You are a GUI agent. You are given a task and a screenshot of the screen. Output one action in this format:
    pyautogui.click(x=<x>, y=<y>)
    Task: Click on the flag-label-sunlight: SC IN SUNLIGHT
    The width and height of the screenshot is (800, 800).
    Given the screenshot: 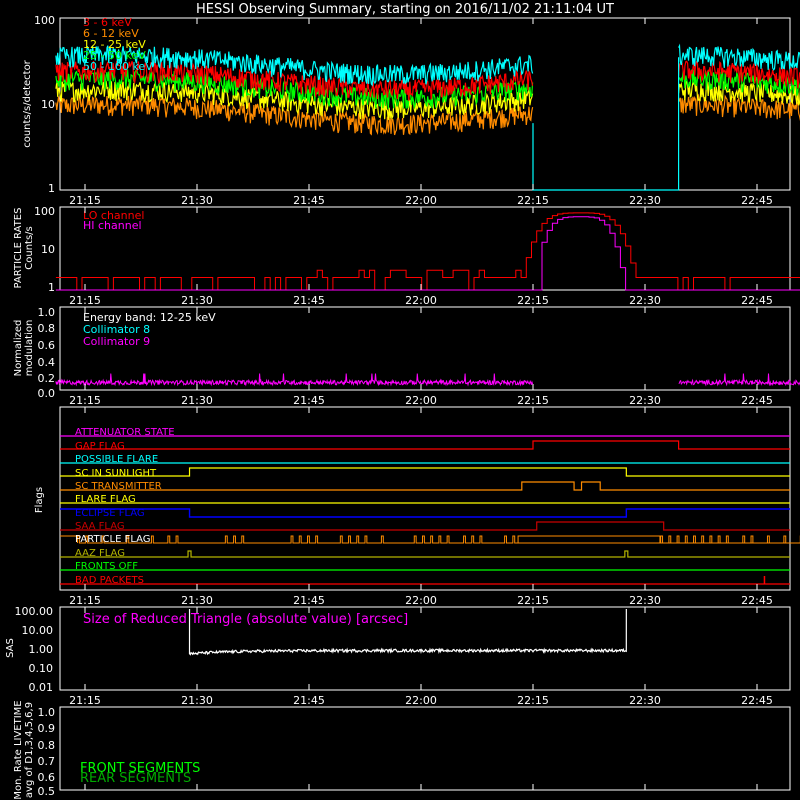 What is the action you would take?
    pyautogui.click(x=116, y=473)
    